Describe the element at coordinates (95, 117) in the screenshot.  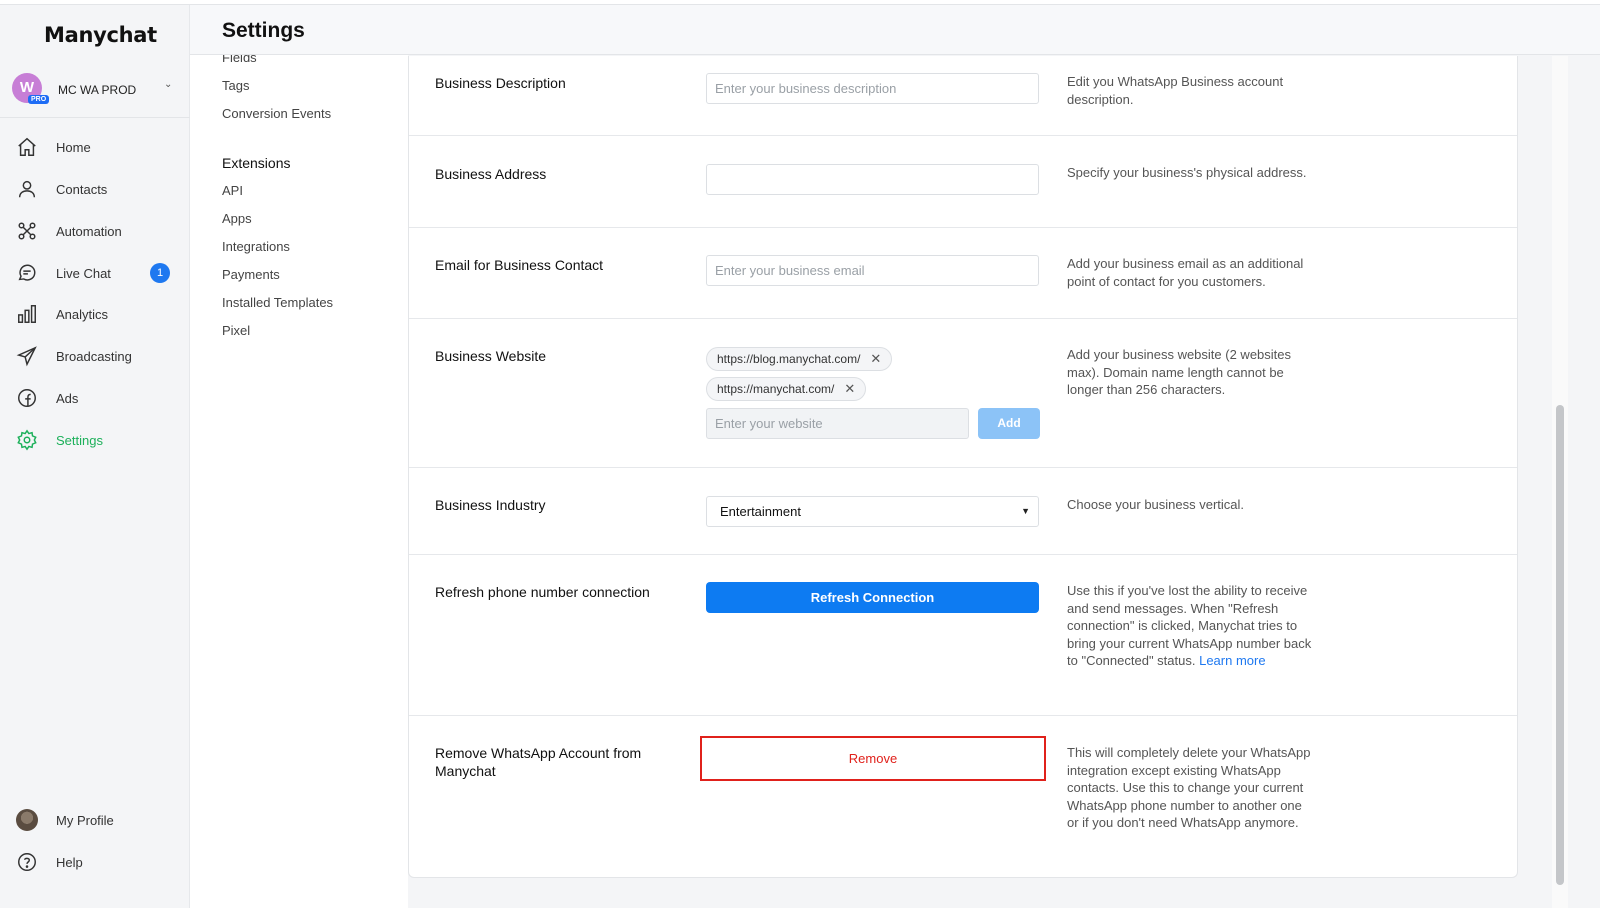
I see `nav-divider` at that location.